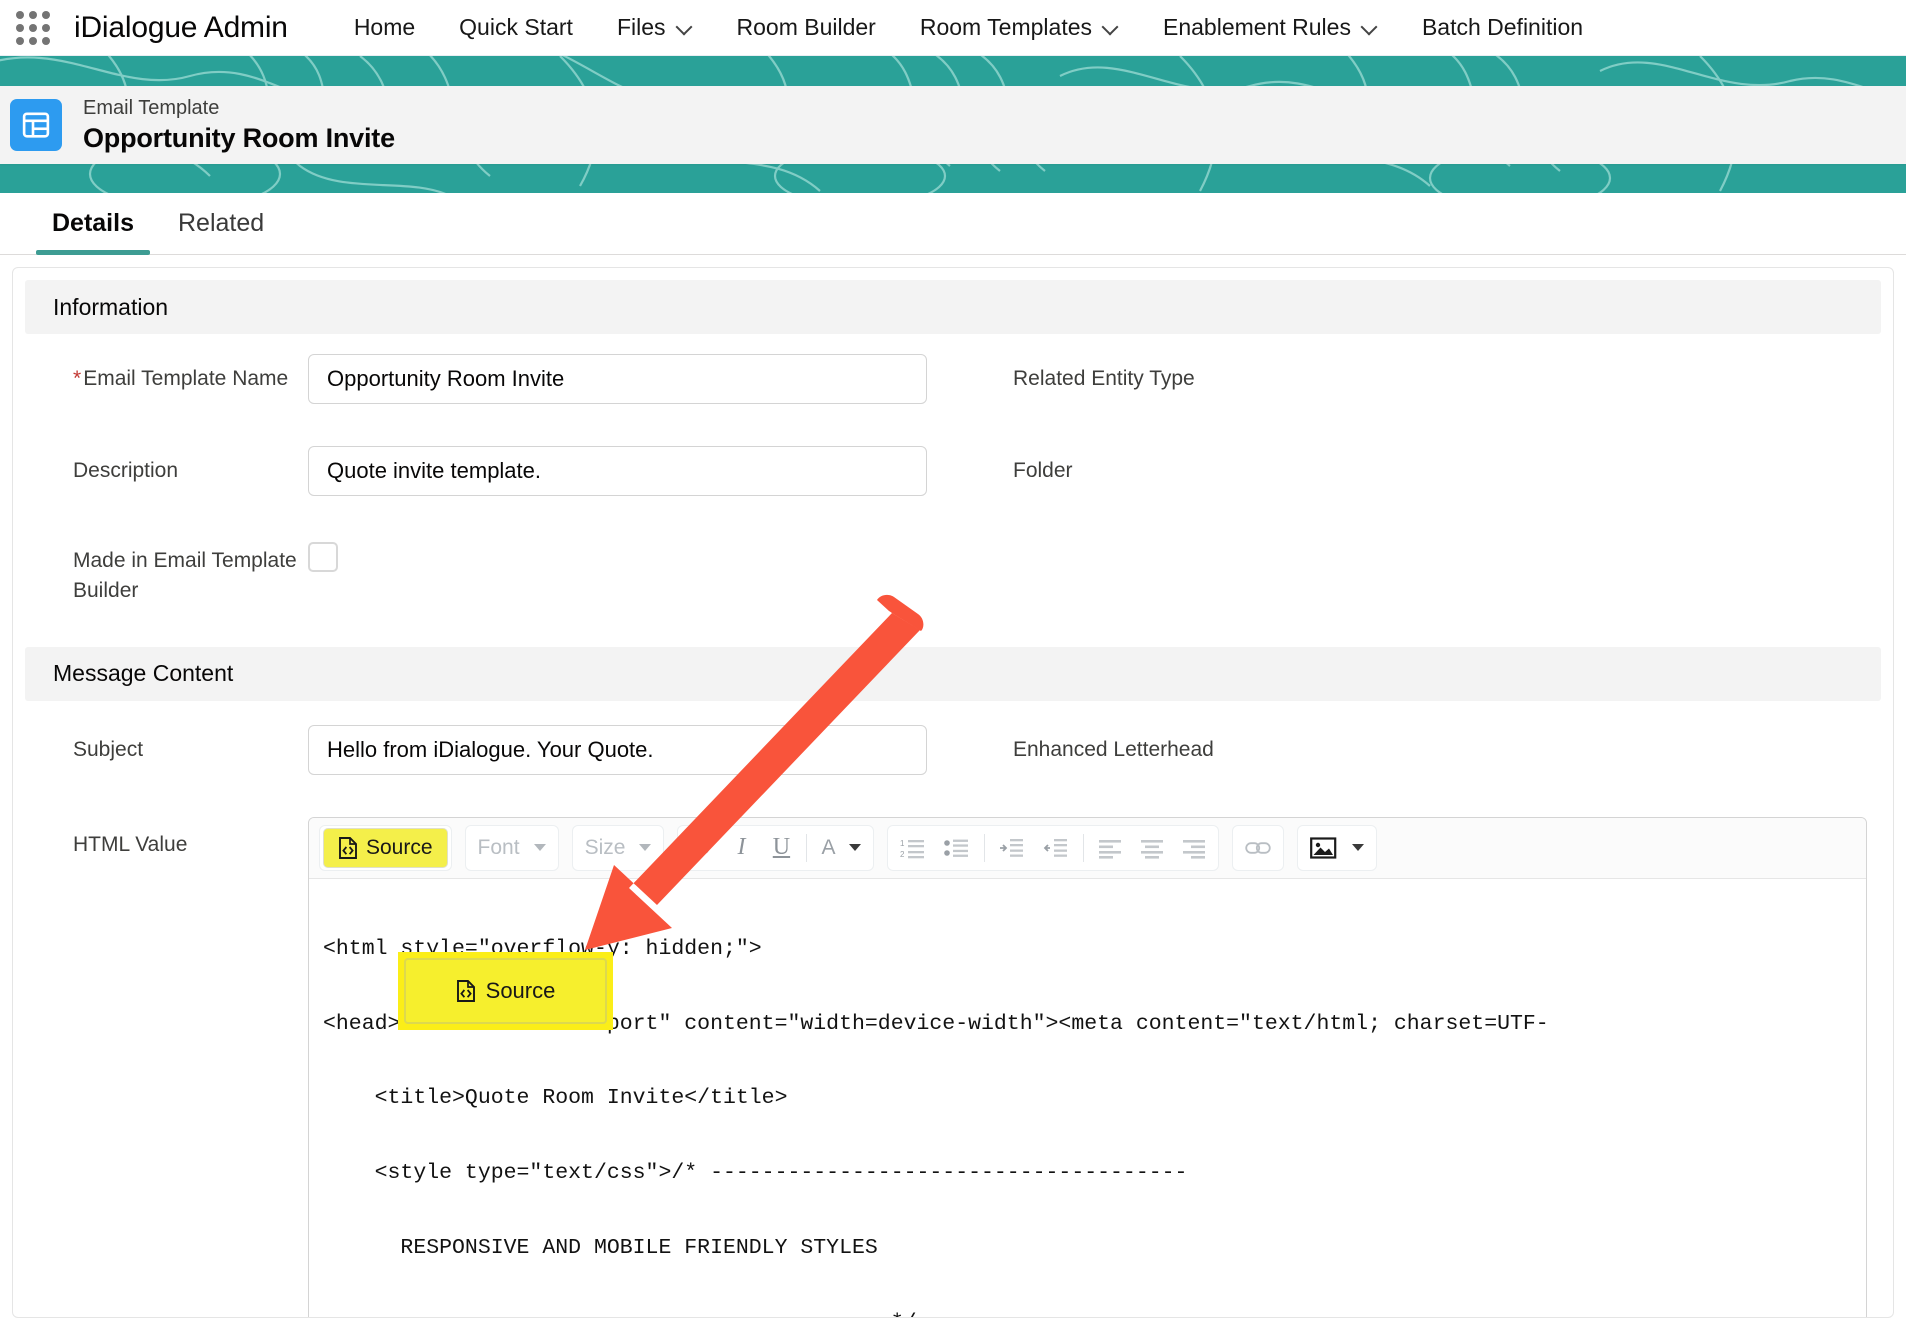 This screenshot has height=1323, width=1906. Describe the element at coordinates (953, 307) in the screenshot. I see `section-header-information: Information` at that location.